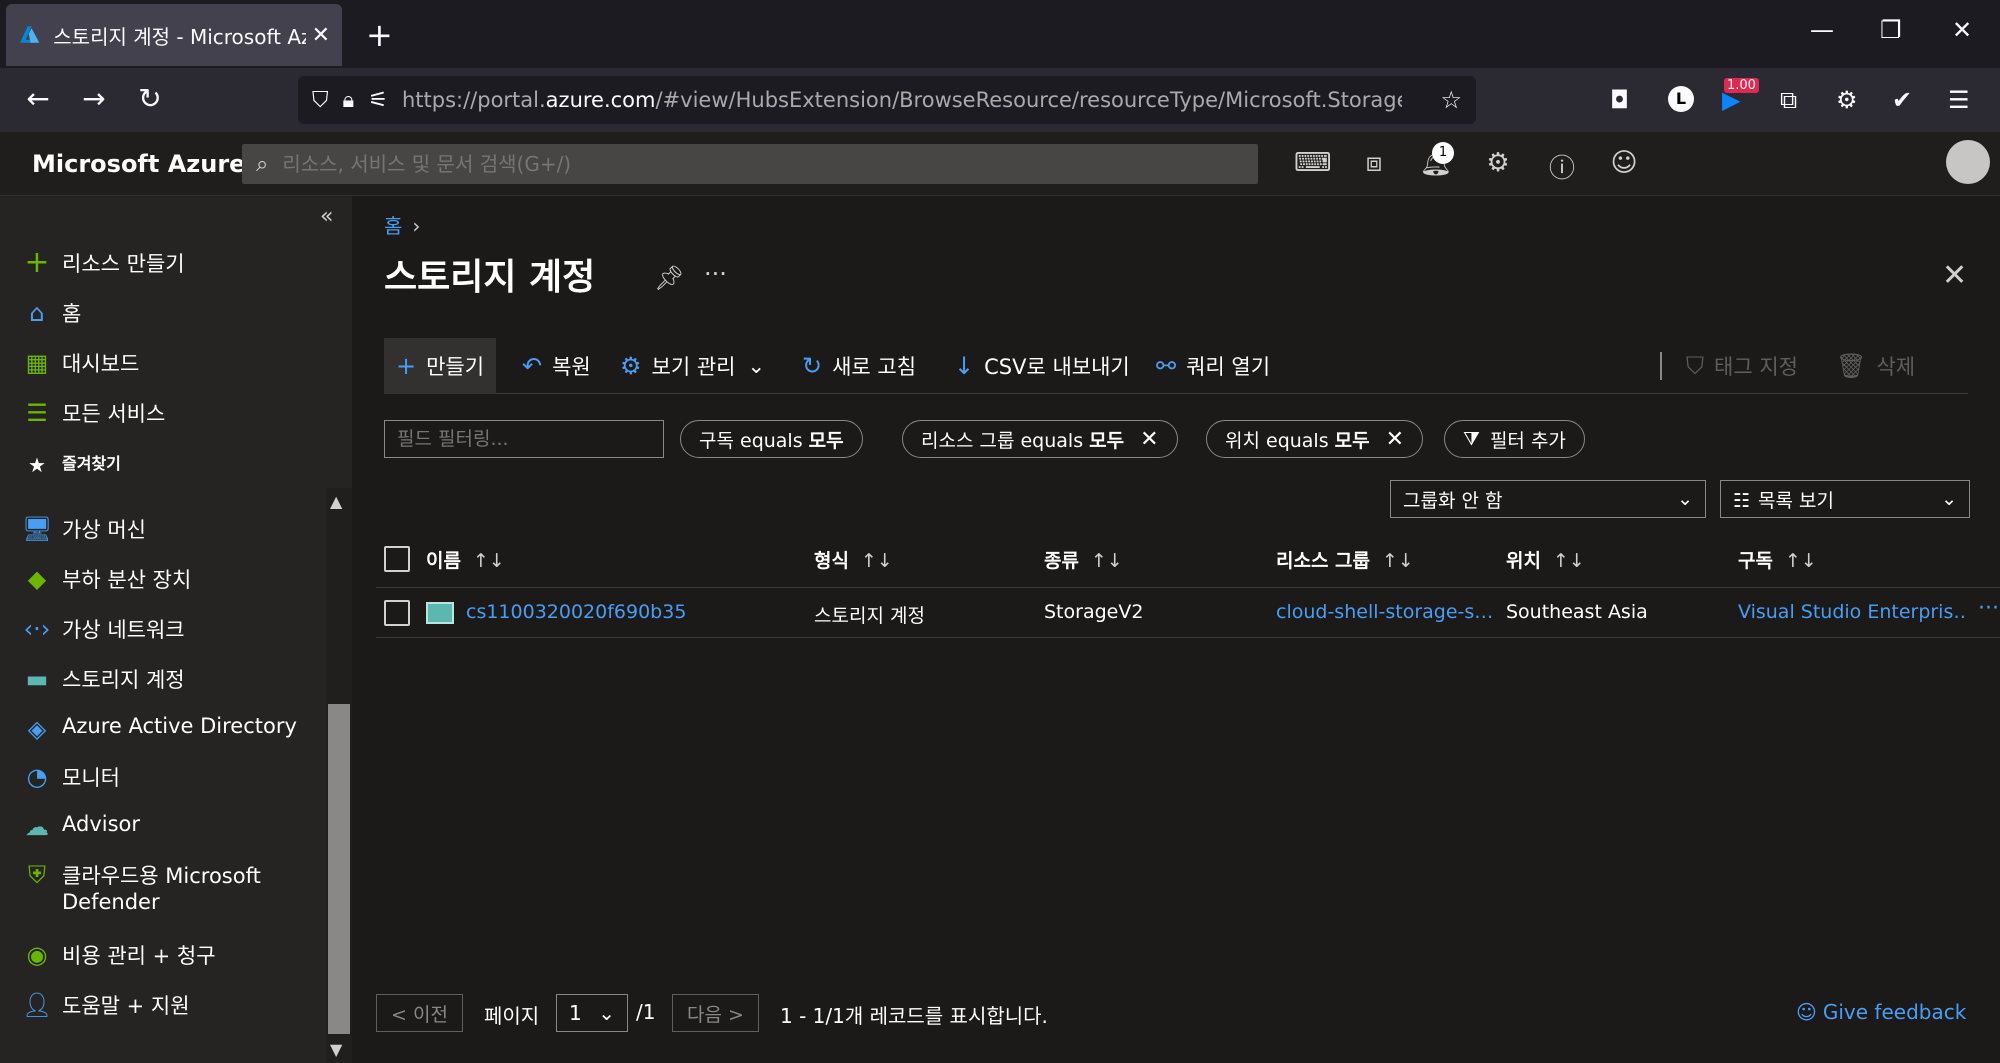 Image resolution: width=2000 pixels, height=1063 pixels. Describe the element at coordinates (1042, 366) in the screenshot. I see `export-csv-button: ↓ CSV로 내보내기` at that location.